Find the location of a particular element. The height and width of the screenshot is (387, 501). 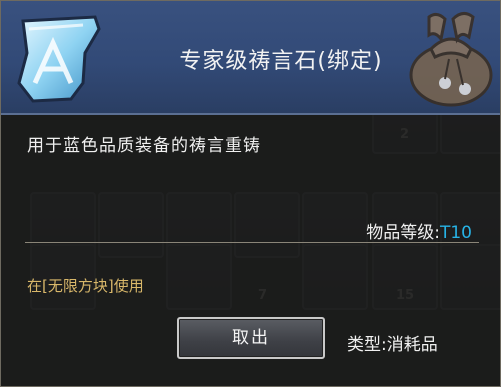

item-type-value: 消耗品 is located at coordinates (412, 345).